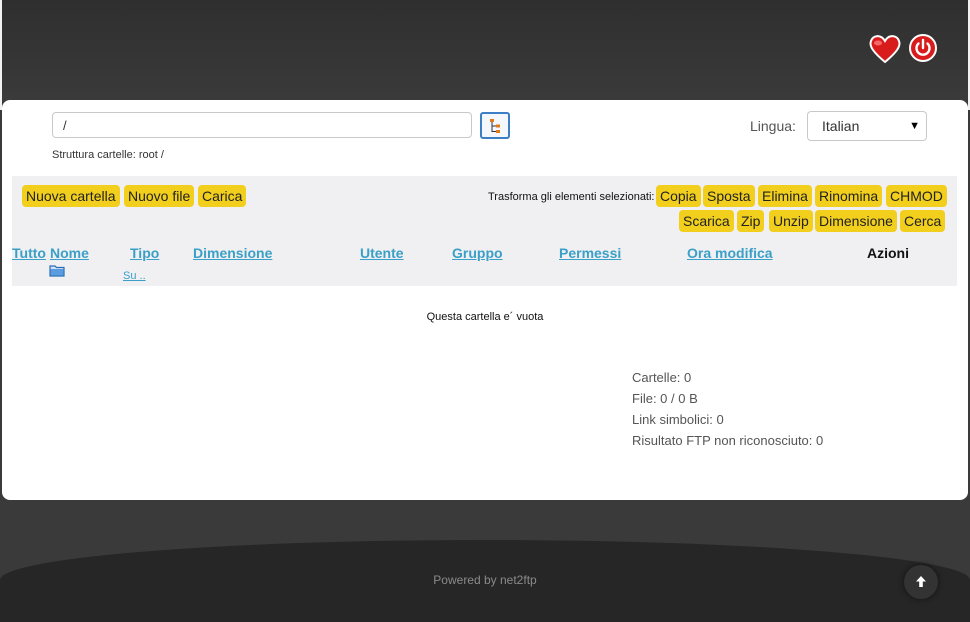 The width and height of the screenshot is (970, 622). What do you see at coordinates (730, 253) in the screenshot?
I see `column-modified-time: Ora modifica` at bounding box center [730, 253].